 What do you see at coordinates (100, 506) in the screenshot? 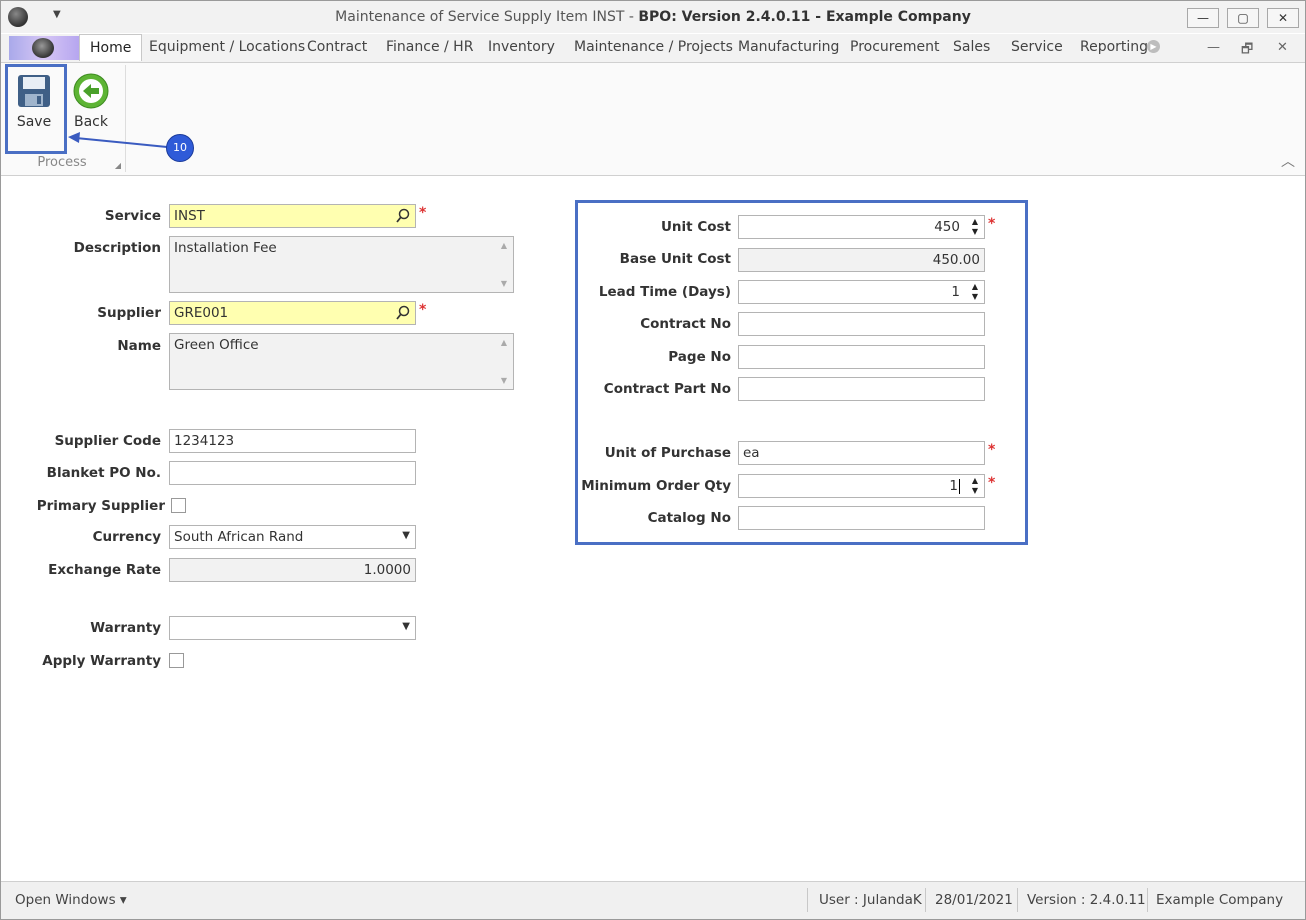
I see `primary-supplier-label: Primary Supplier` at bounding box center [100, 506].